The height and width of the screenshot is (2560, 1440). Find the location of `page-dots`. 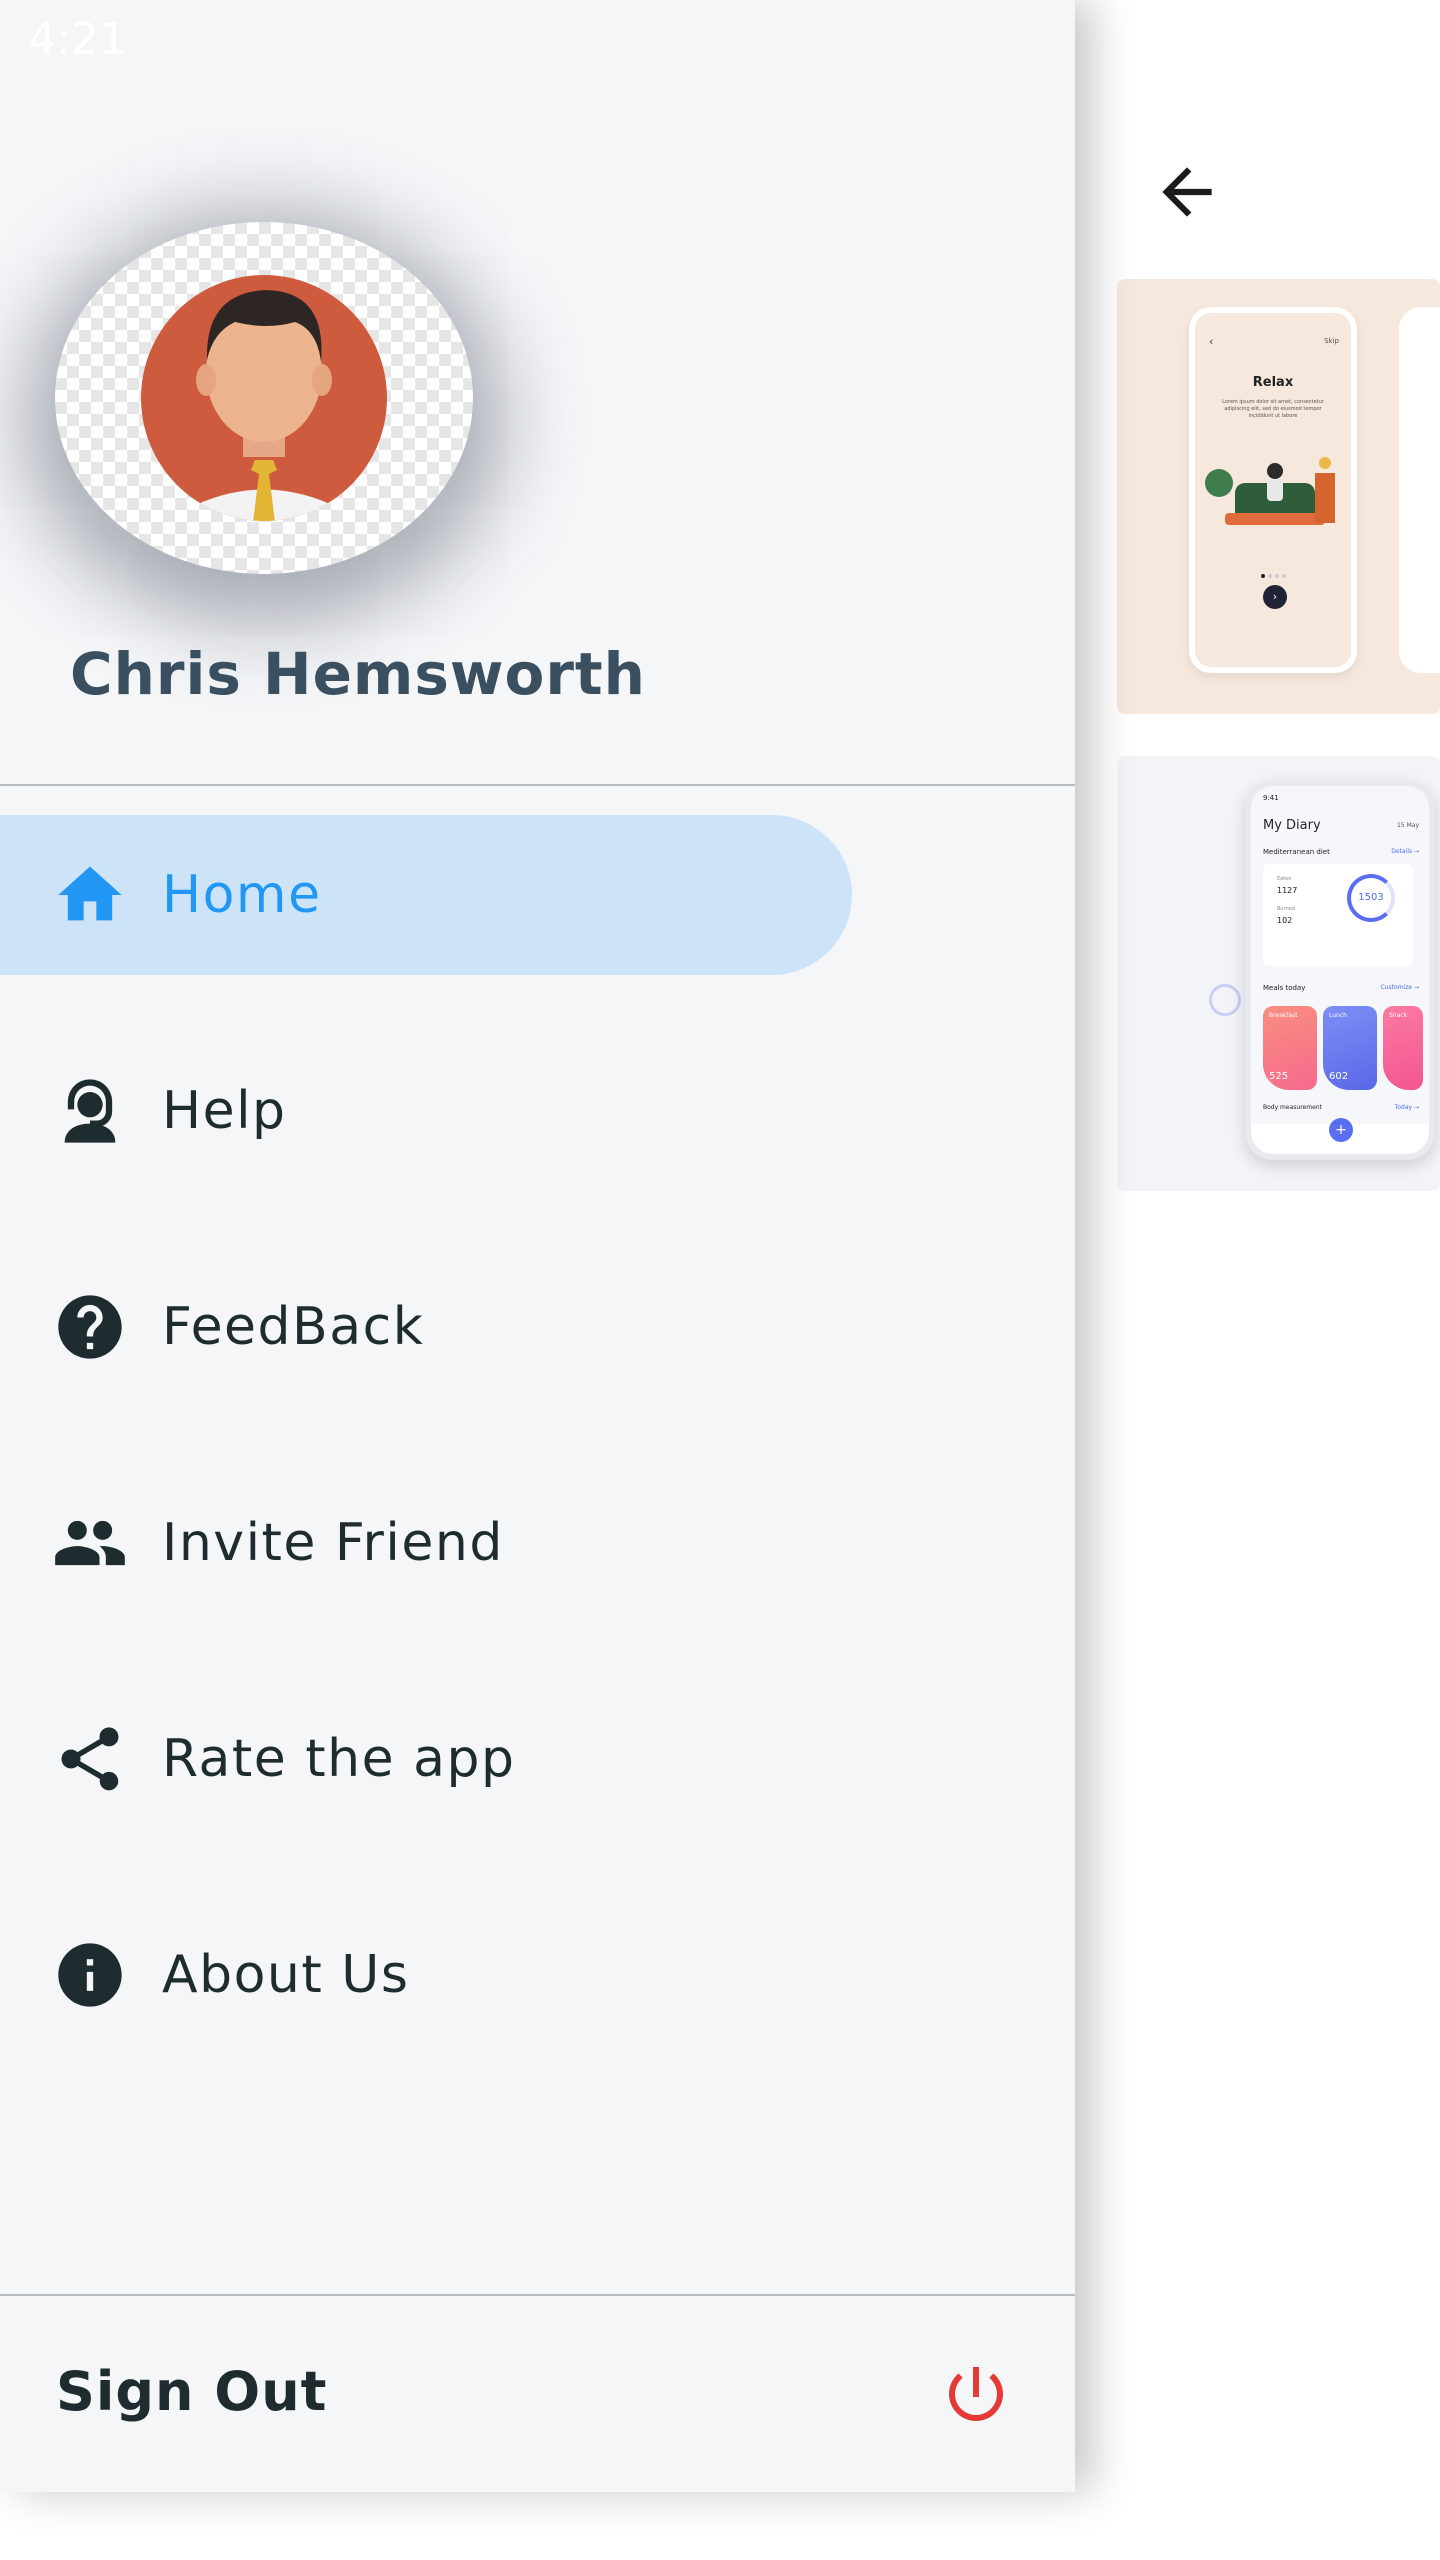

page-dots is located at coordinates (1275, 572).